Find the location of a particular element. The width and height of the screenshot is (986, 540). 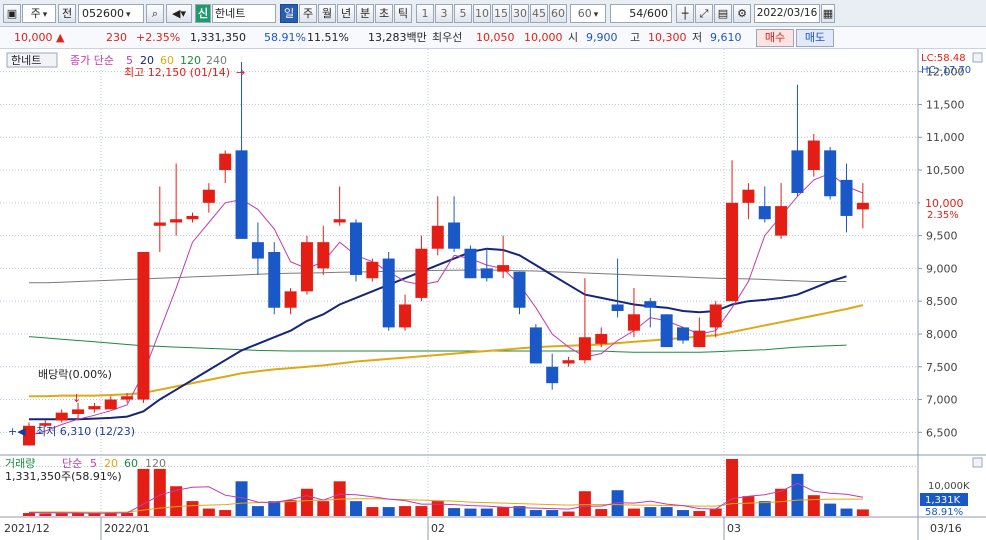

interval-45-button: 45 is located at coordinates (539, 13).